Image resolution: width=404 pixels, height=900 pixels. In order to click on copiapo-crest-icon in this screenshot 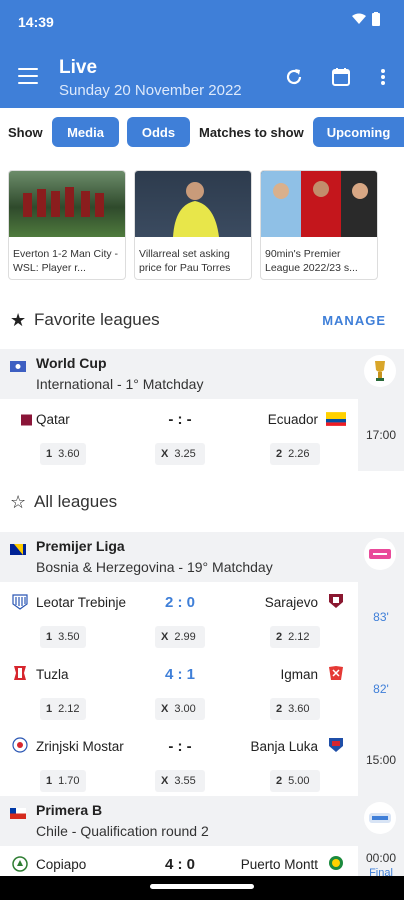, I will do `click(20, 864)`.